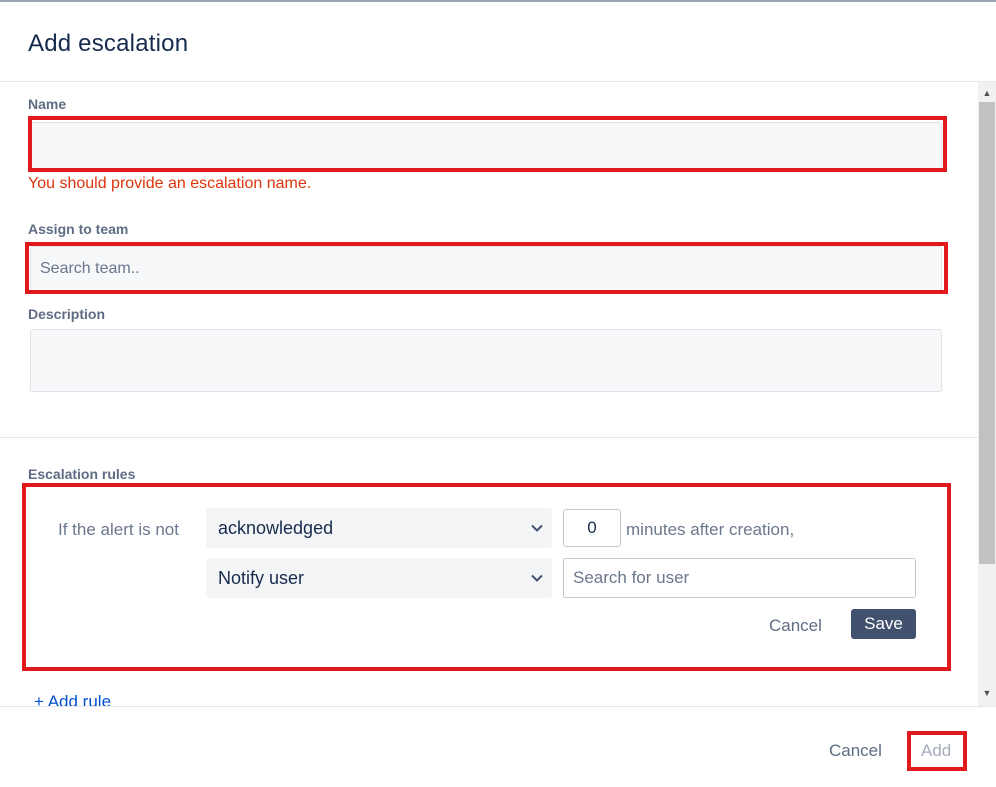 The width and height of the screenshot is (996, 787). I want to click on description-field, so click(486, 360).